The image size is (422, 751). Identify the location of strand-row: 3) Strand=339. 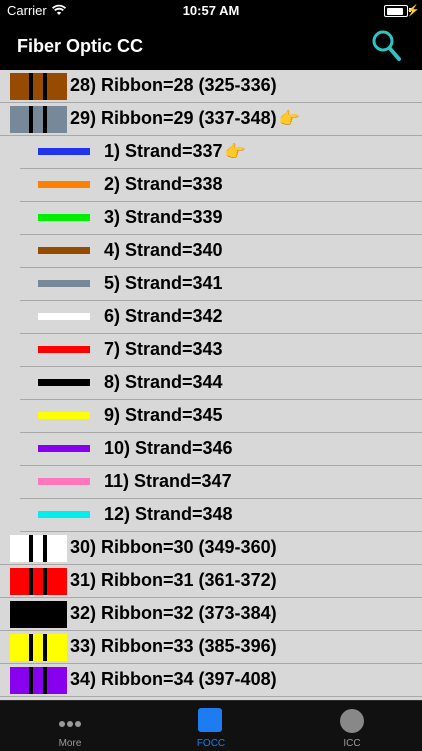
(221, 218).